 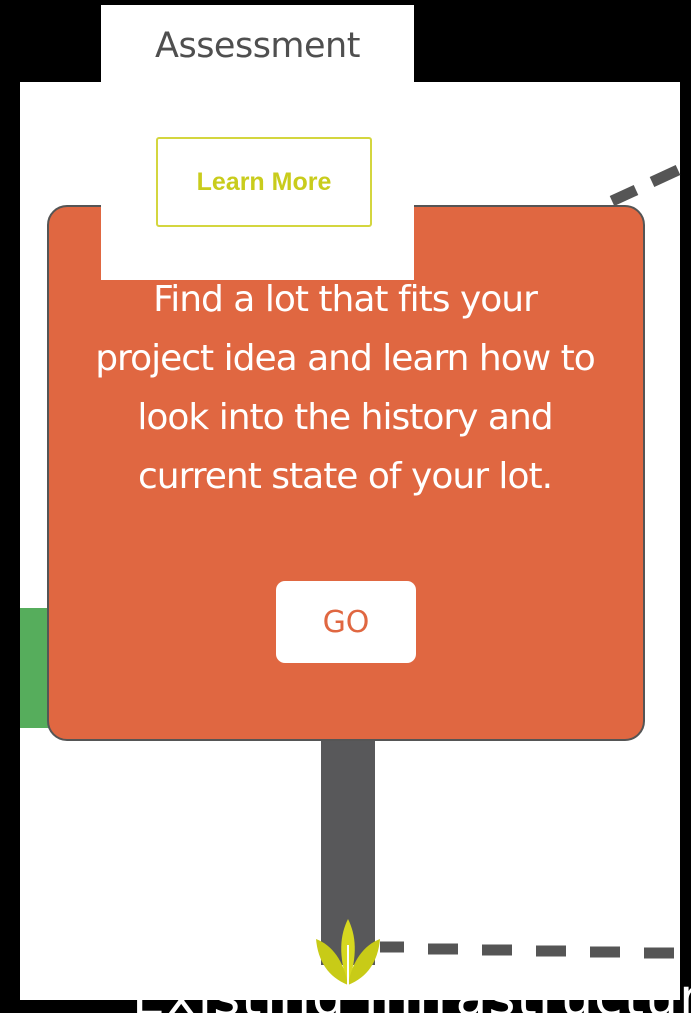 What do you see at coordinates (346, 622) in the screenshot?
I see `go-button: GO` at bounding box center [346, 622].